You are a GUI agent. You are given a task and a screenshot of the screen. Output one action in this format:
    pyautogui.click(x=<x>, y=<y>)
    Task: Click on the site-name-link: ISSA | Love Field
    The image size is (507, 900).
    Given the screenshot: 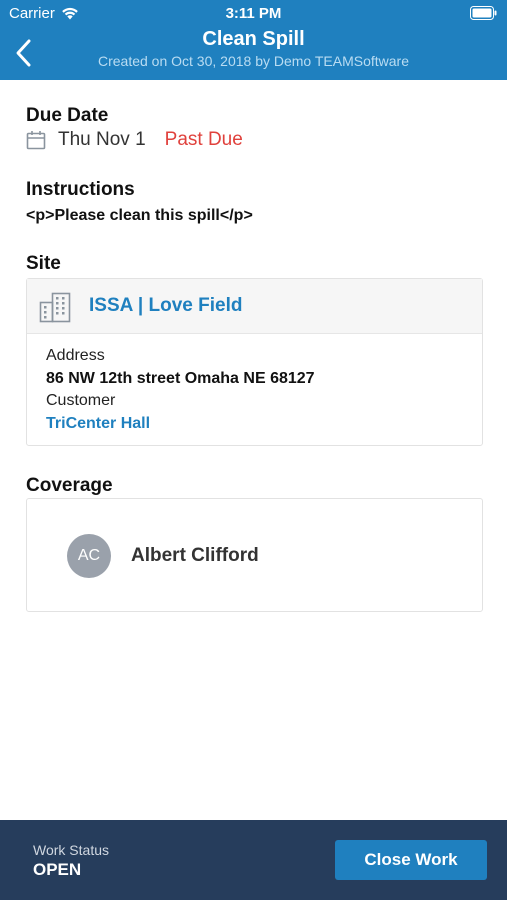 What is the action you would take?
    pyautogui.click(x=165, y=306)
    